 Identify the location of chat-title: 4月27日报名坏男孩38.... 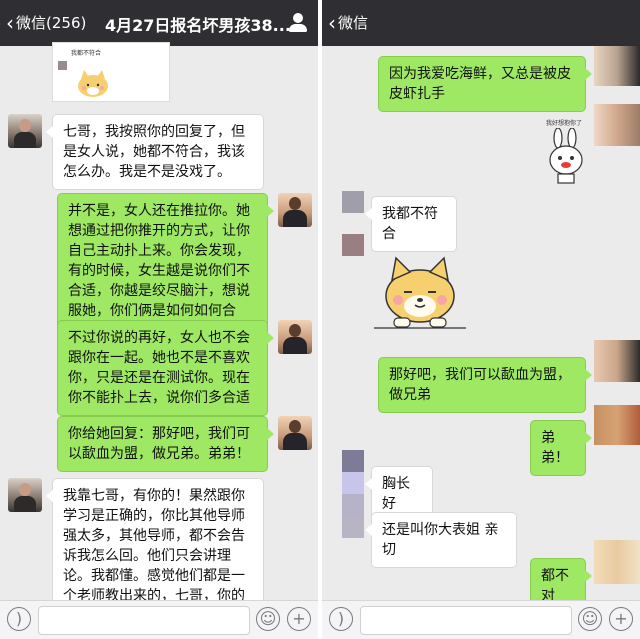
(198, 25).